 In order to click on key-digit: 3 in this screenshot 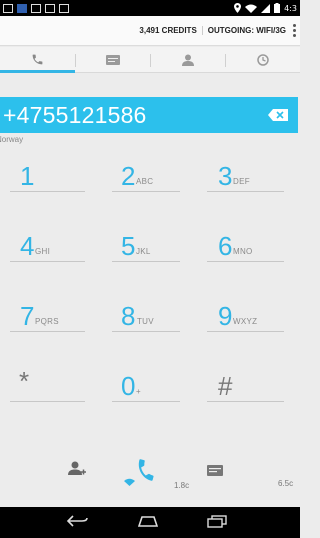, I will do `click(225, 176)`.